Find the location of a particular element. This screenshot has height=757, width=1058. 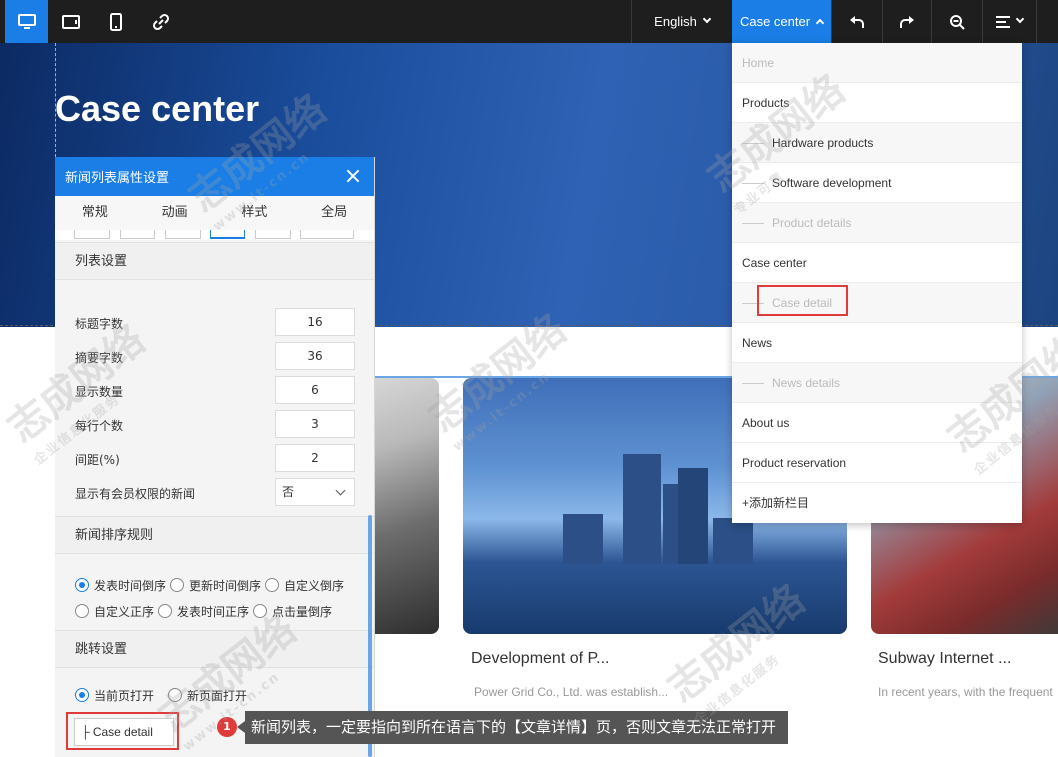

sort-option: 更新时间倒序 is located at coordinates (215, 585).